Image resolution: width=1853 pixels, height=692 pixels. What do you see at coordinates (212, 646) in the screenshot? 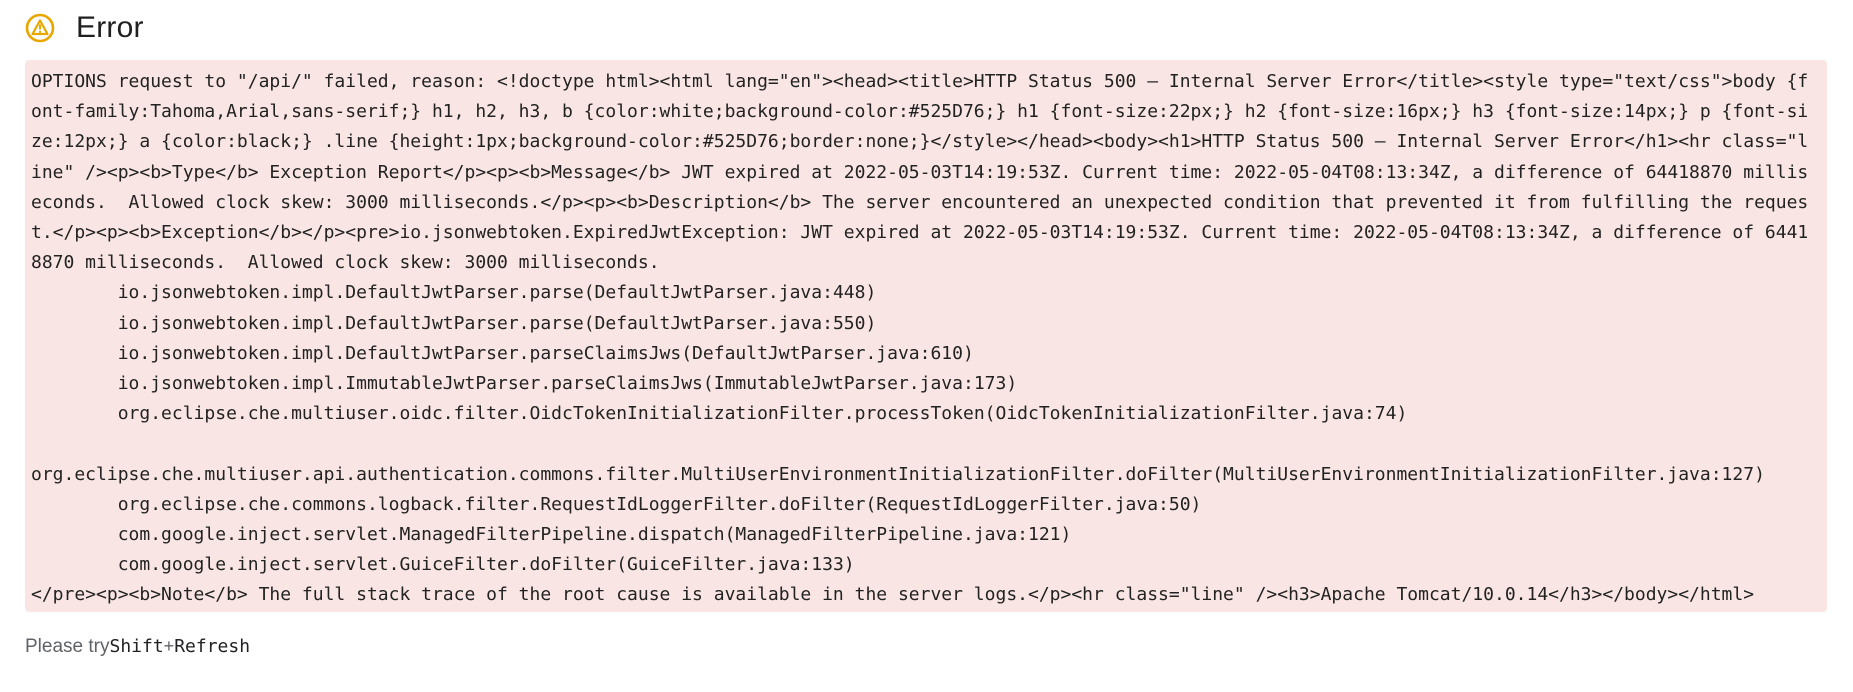
I see `refresh-key: Refresh` at bounding box center [212, 646].